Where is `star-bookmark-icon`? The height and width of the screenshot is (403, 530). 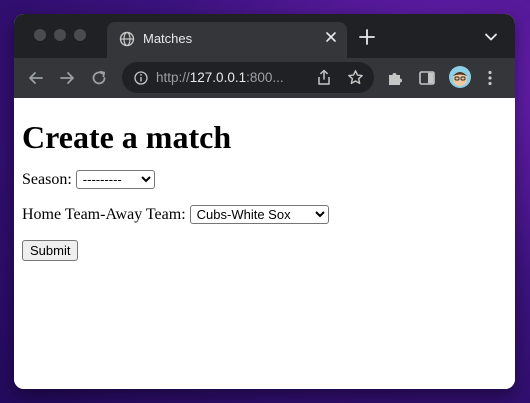
star-bookmark-icon is located at coordinates (355, 77).